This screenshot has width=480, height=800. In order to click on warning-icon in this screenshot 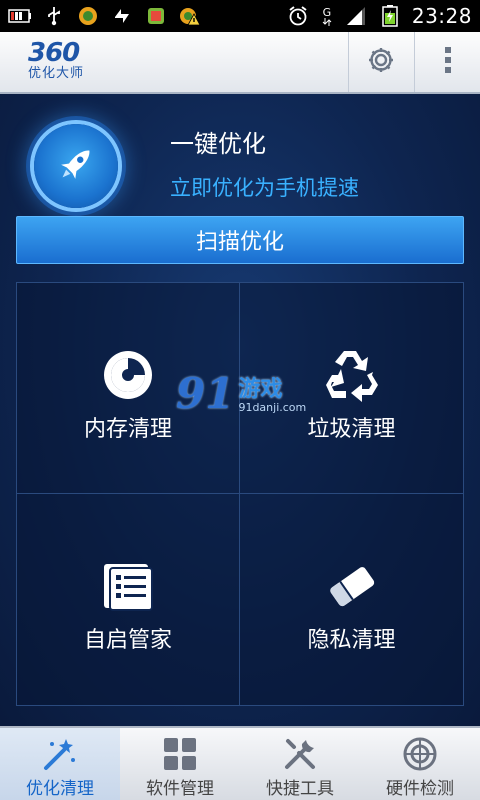, I will do `click(190, 16)`.